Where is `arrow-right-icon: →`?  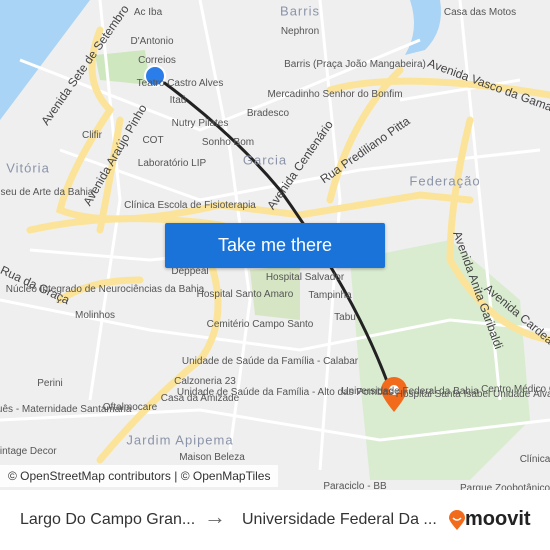 arrow-right-icon: → is located at coordinates (215, 516).